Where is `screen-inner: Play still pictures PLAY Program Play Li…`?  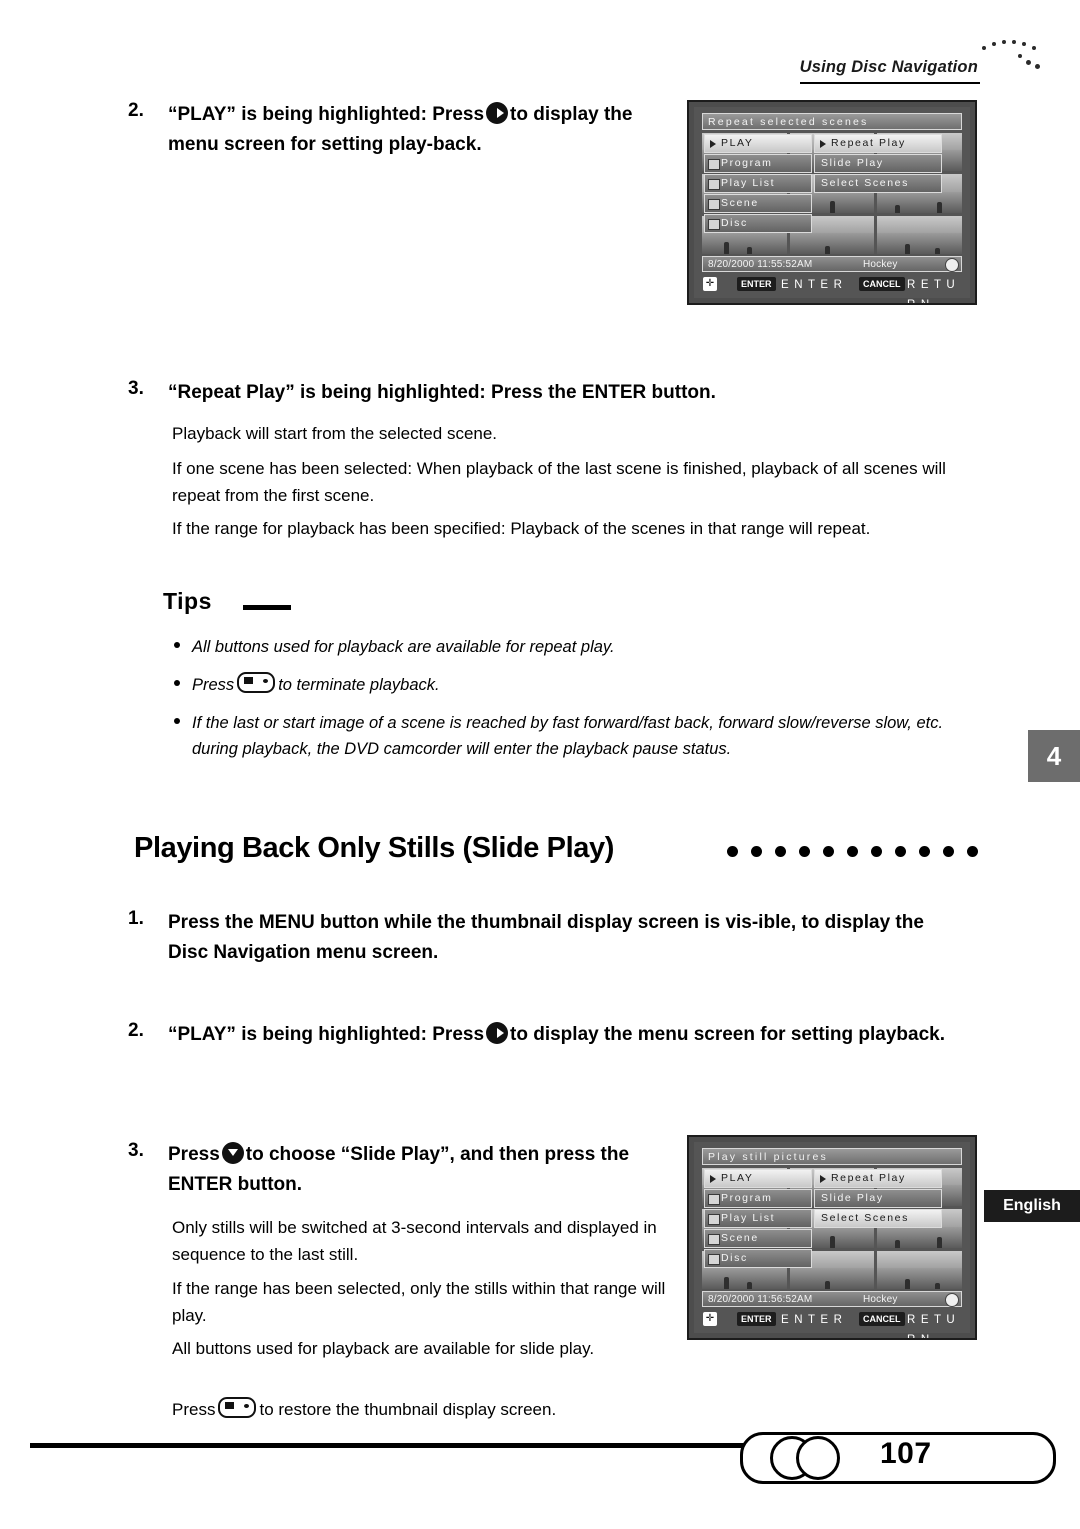 screen-inner: Play still pictures PLAY Program Play Li… is located at coordinates (832, 1240).